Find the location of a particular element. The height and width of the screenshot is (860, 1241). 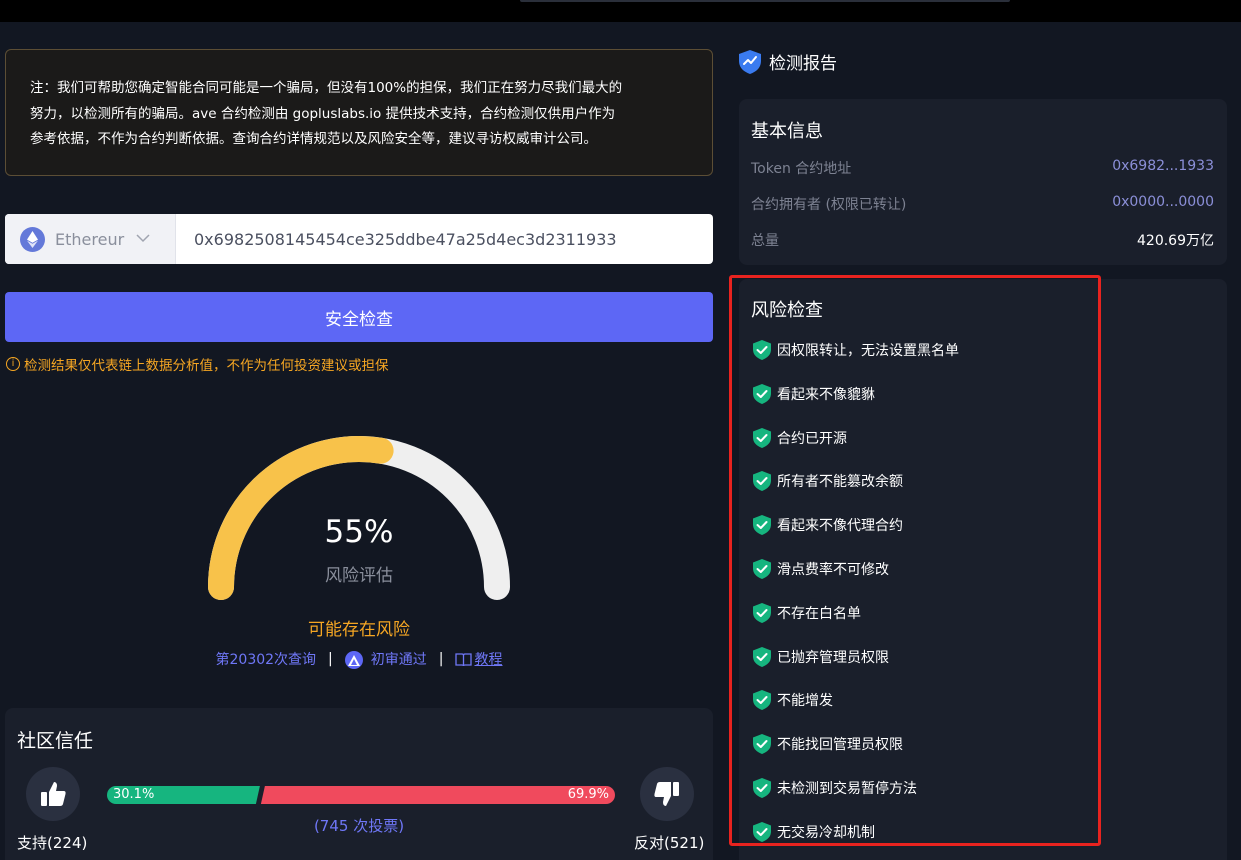

risk-check-item: 不能增发 is located at coordinates (793, 700).